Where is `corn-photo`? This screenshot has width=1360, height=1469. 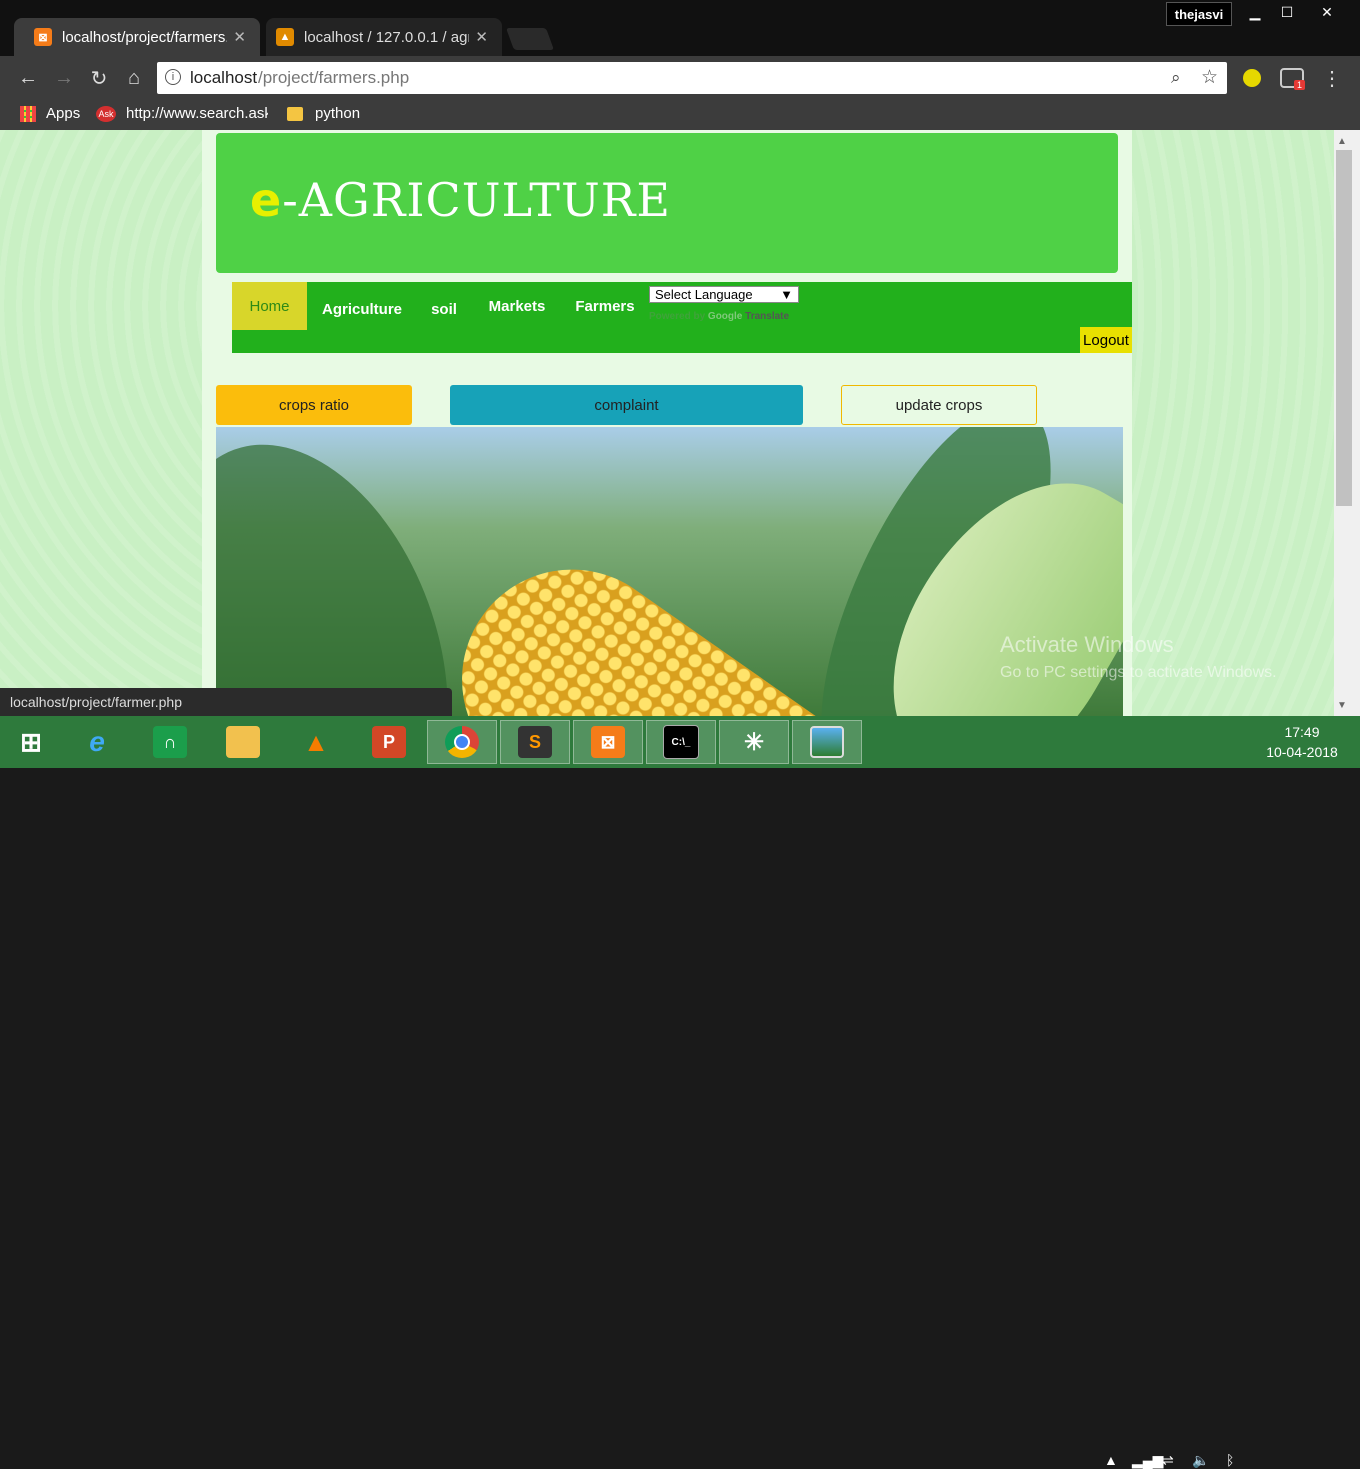 corn-photo is located at coordinates (669, 571).